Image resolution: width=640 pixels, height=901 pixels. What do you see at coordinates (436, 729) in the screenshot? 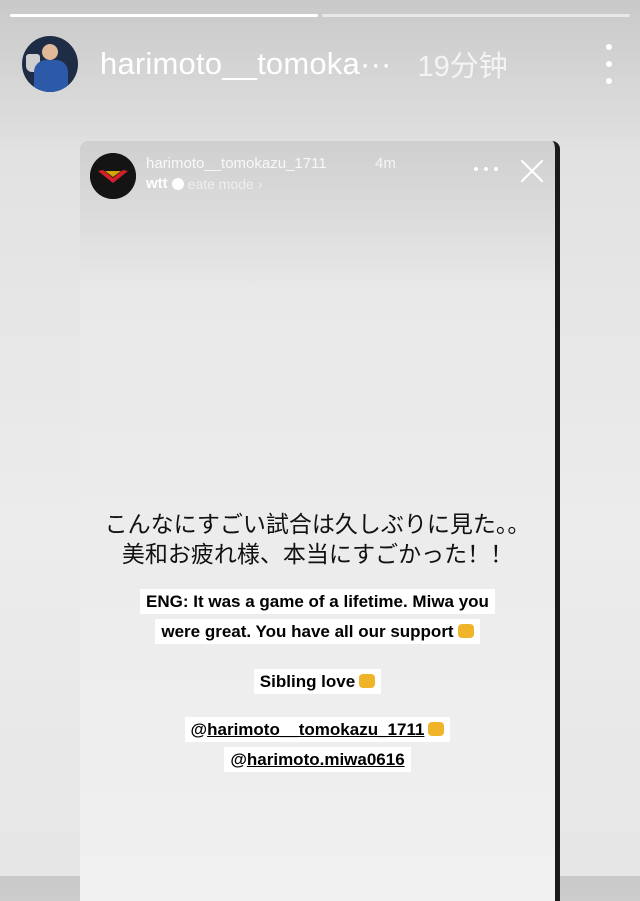
I see `handshake-icon` at bounding box center [436, 729].